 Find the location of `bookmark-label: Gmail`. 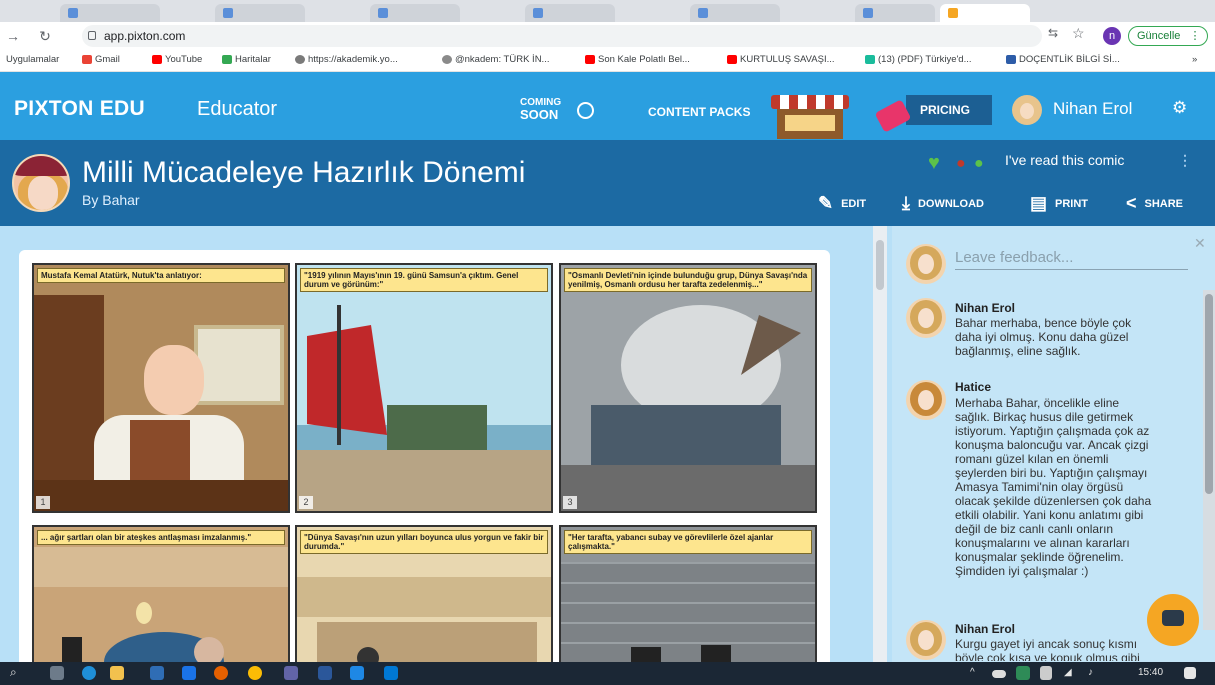

bookmark-label: Gmail is located at coordinates (107, 59).